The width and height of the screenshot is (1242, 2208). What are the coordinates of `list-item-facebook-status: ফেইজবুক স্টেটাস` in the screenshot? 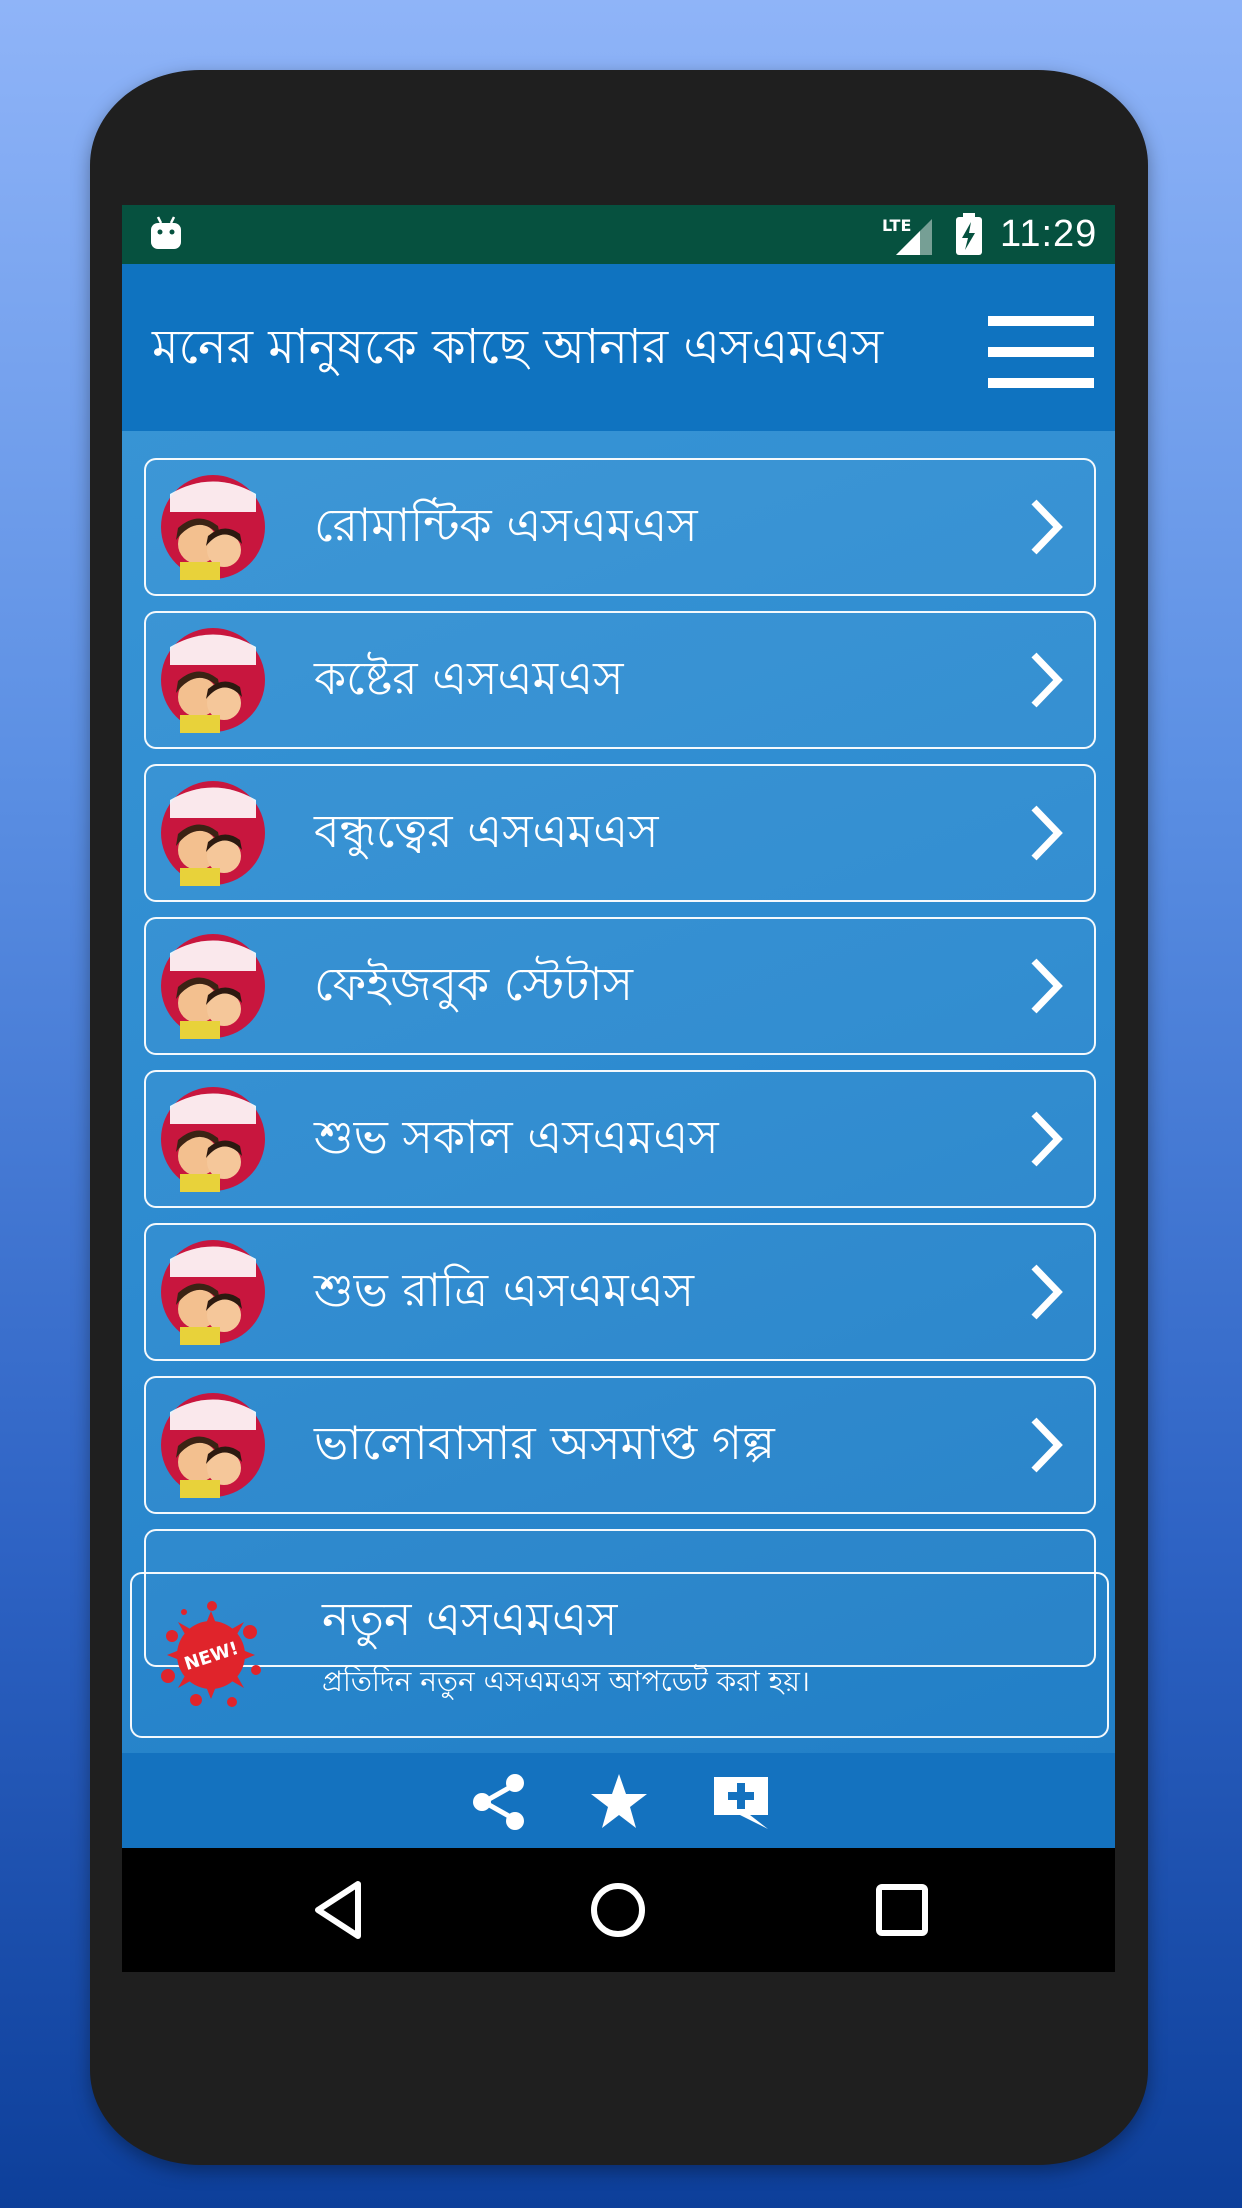 It's located at (620, 986).